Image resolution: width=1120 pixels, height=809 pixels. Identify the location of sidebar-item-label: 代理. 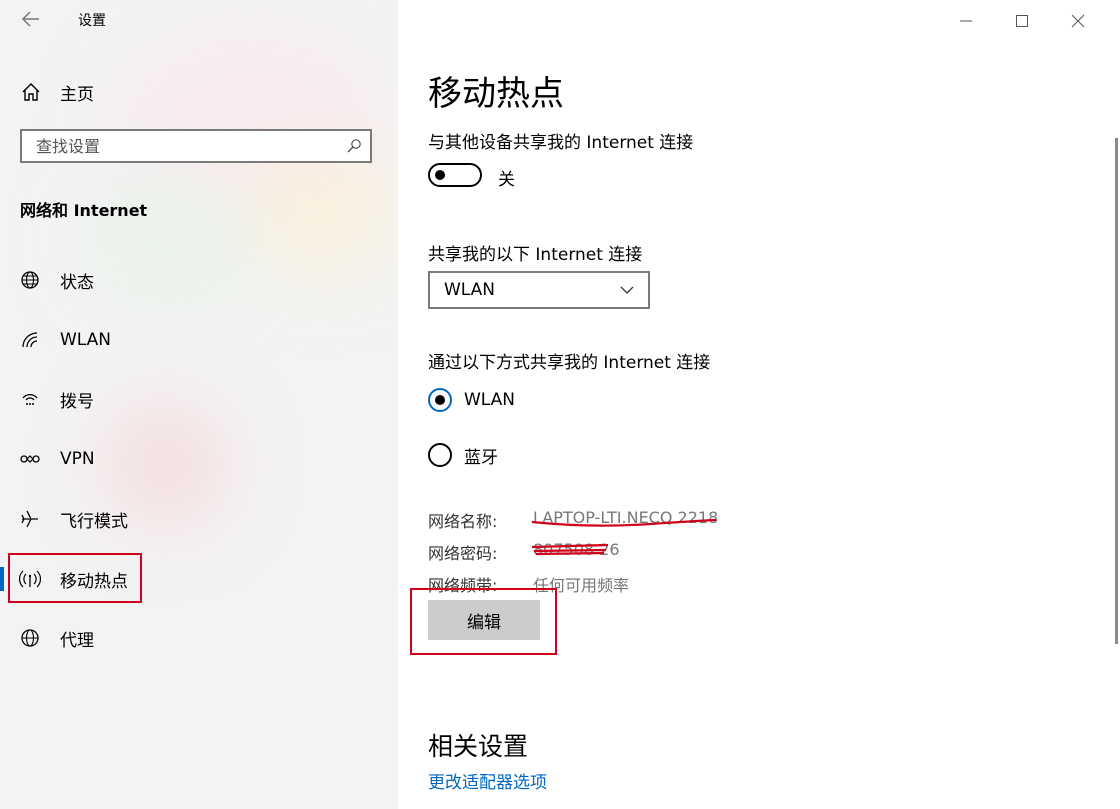
(77, 640).